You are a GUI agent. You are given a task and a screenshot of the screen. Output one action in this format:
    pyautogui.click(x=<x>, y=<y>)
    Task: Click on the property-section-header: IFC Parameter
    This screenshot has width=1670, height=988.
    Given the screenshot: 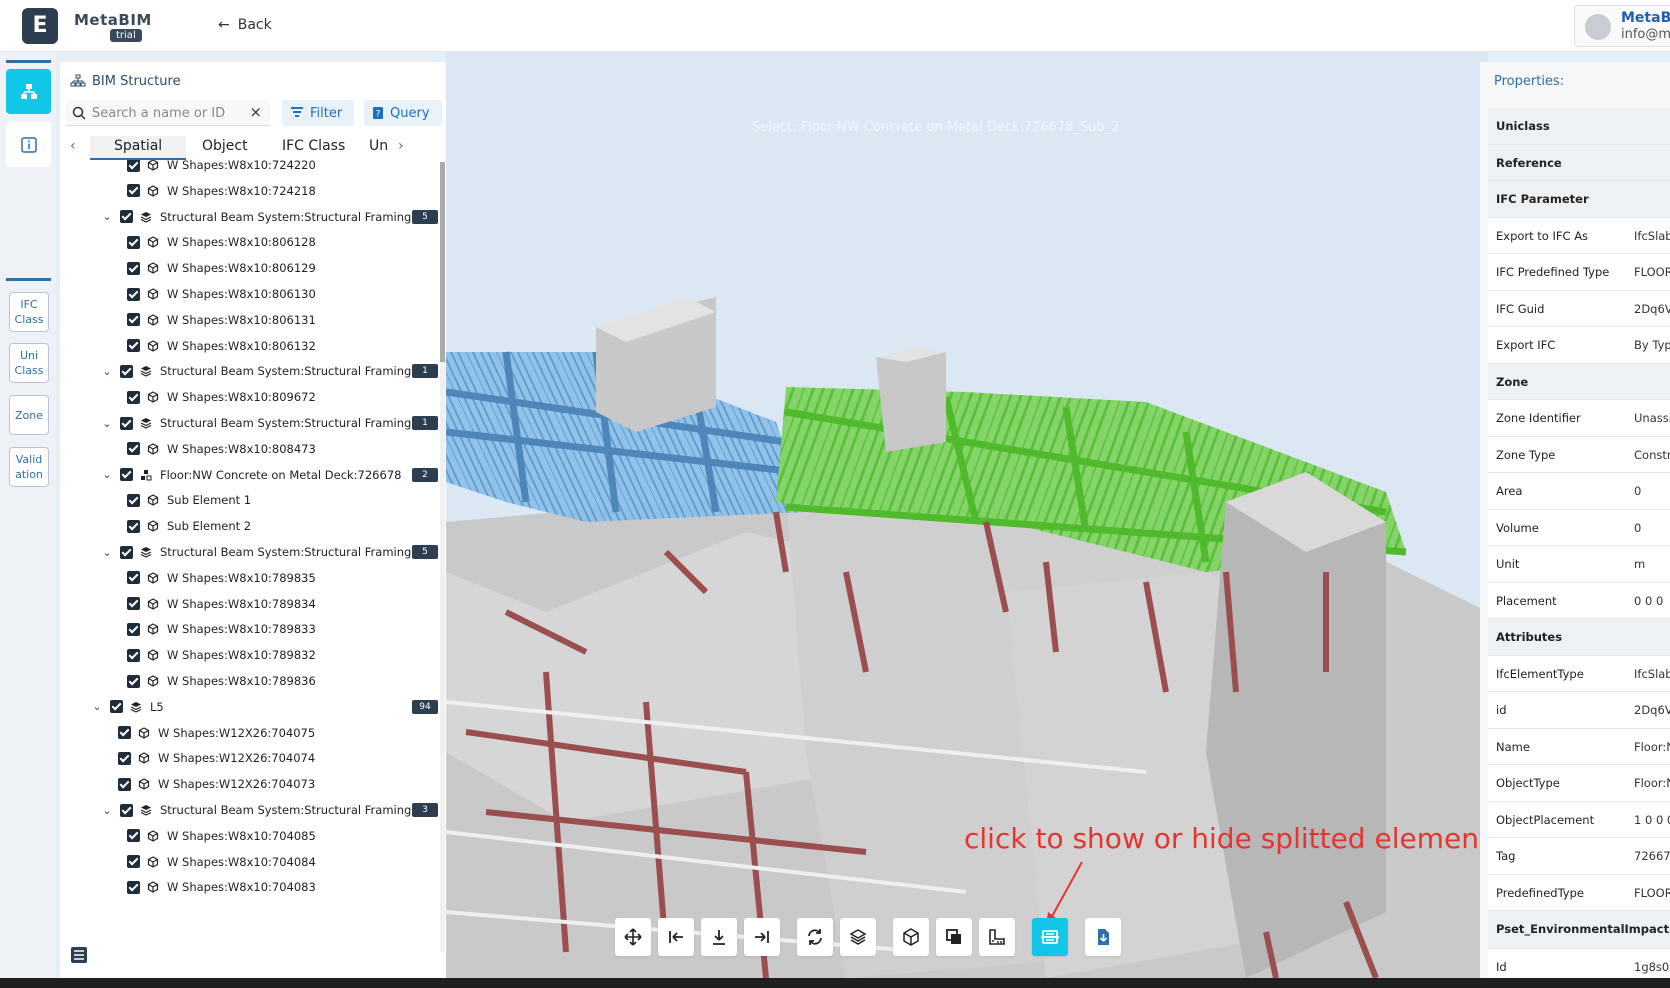 What is the action you would take?
    pyautogui.click(x=1579, y=199)
    